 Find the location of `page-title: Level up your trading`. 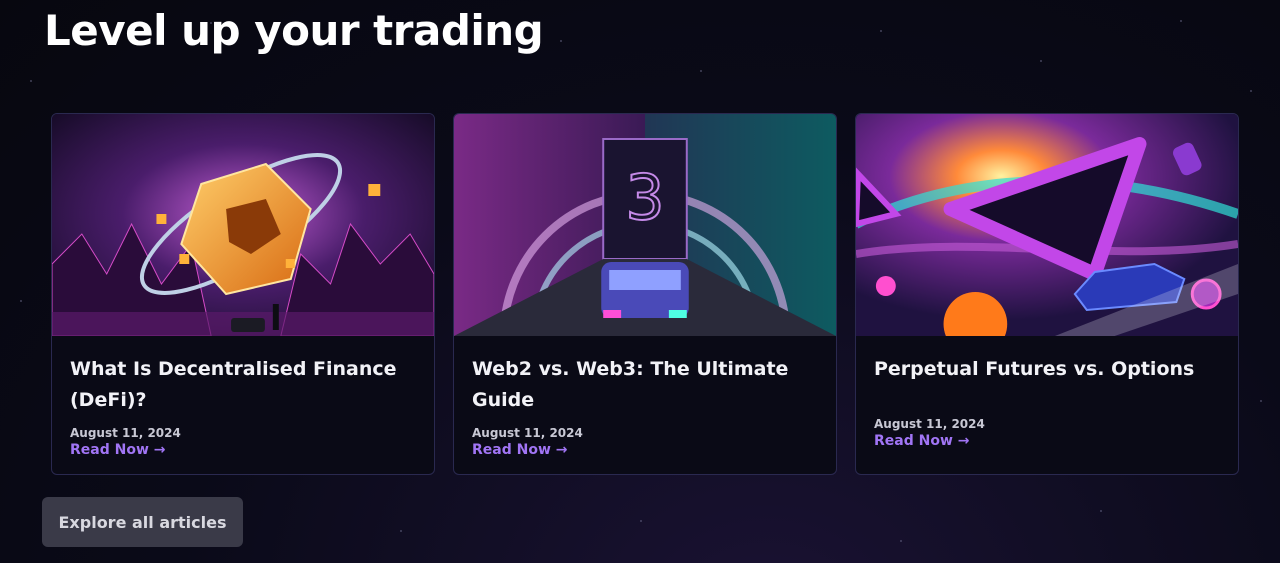

page-title: Level up your trading is located at coordinates (294, 30).